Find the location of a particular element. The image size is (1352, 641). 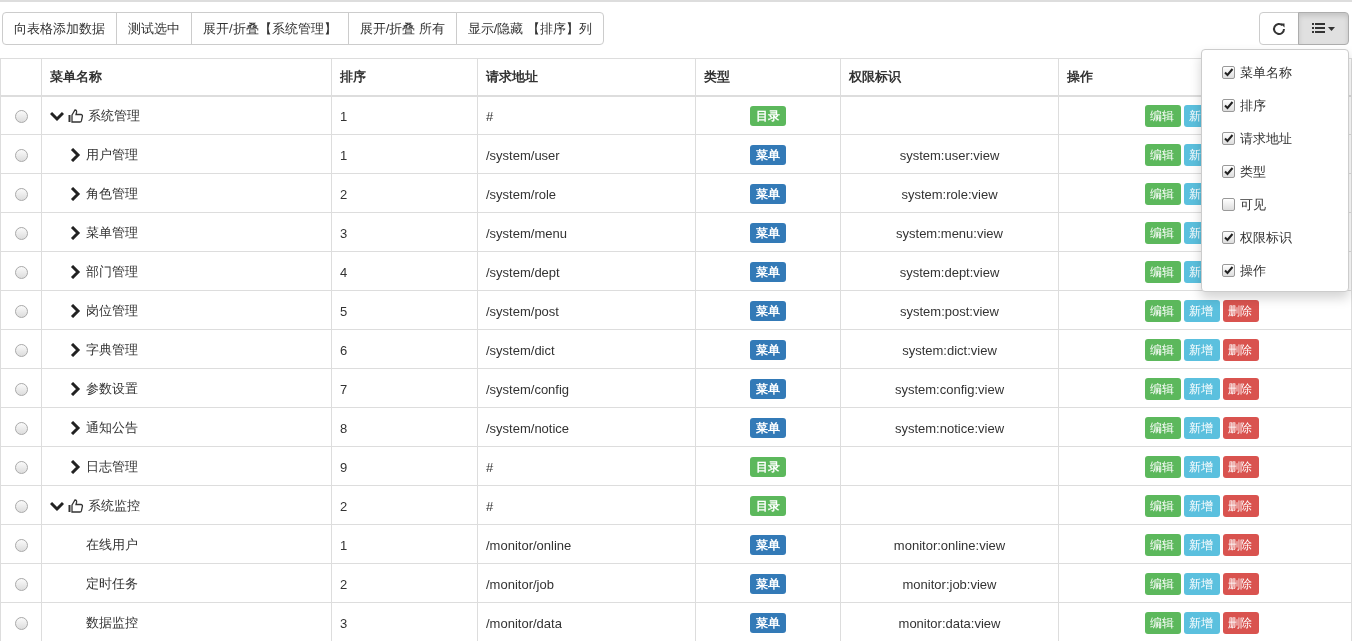

refresh-button is located at coordinates (1279, 28).